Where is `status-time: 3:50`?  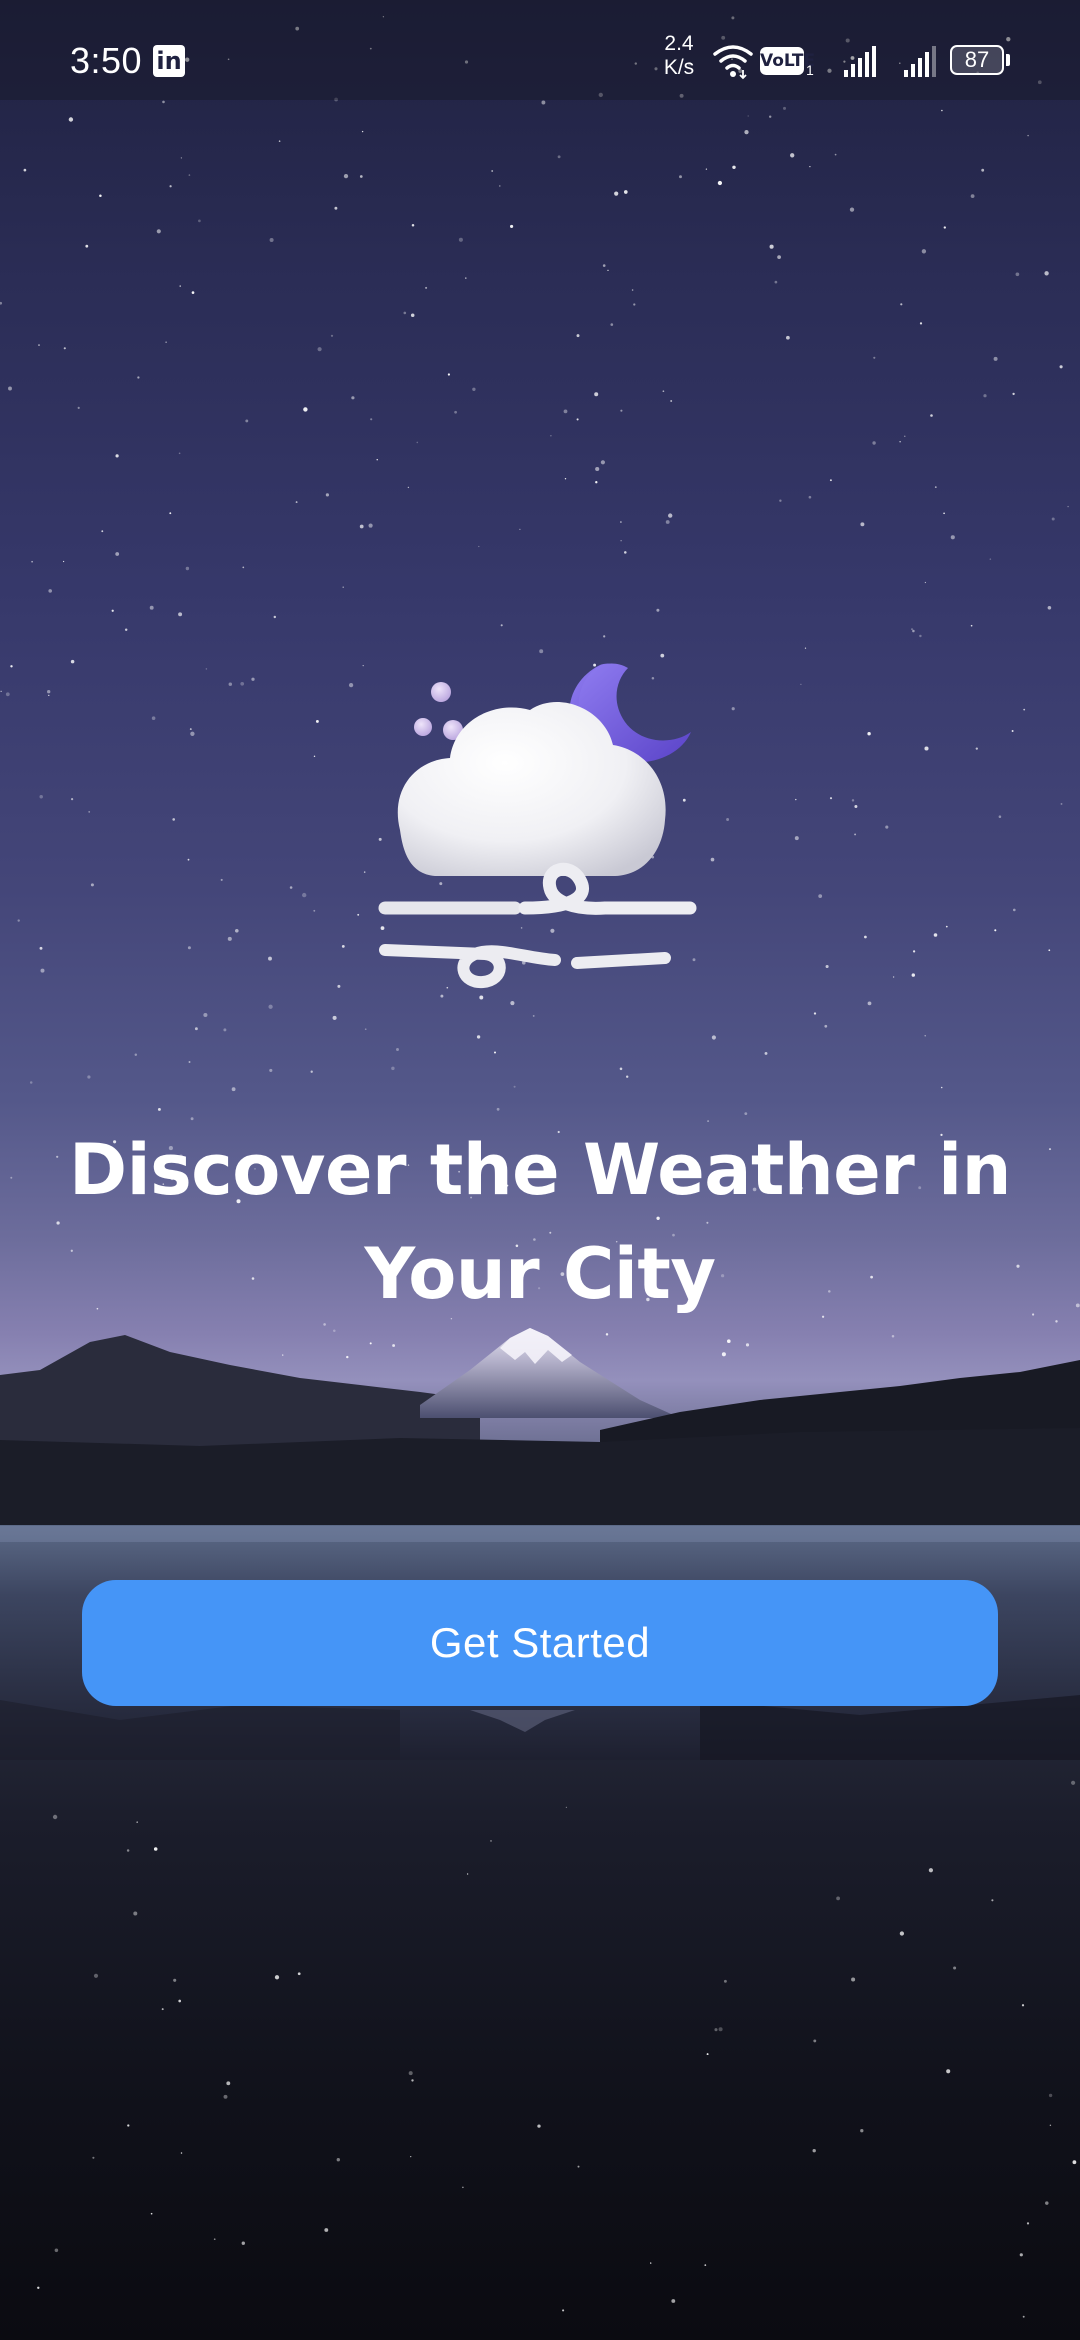
status-time: 3:50 is located at coordinates (106, 60).